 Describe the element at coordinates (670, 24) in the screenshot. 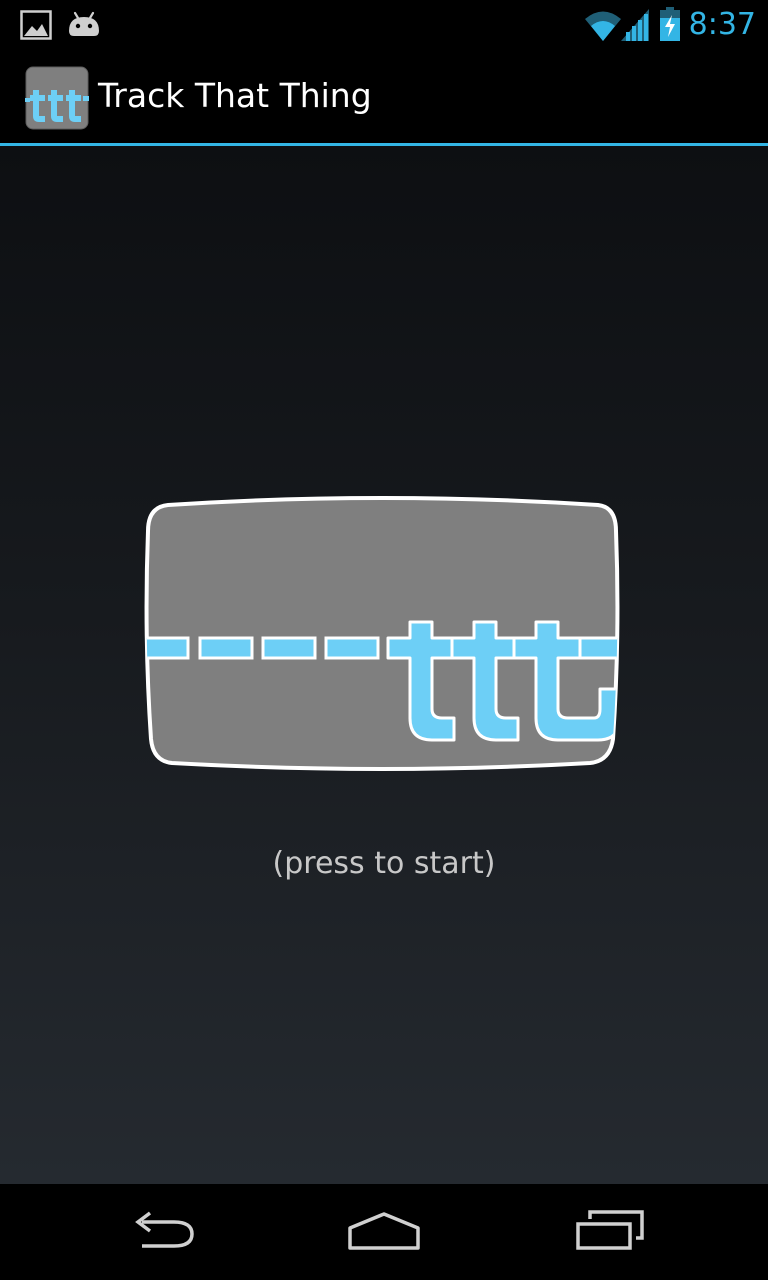

I see `battery-charging-icon` at that location.